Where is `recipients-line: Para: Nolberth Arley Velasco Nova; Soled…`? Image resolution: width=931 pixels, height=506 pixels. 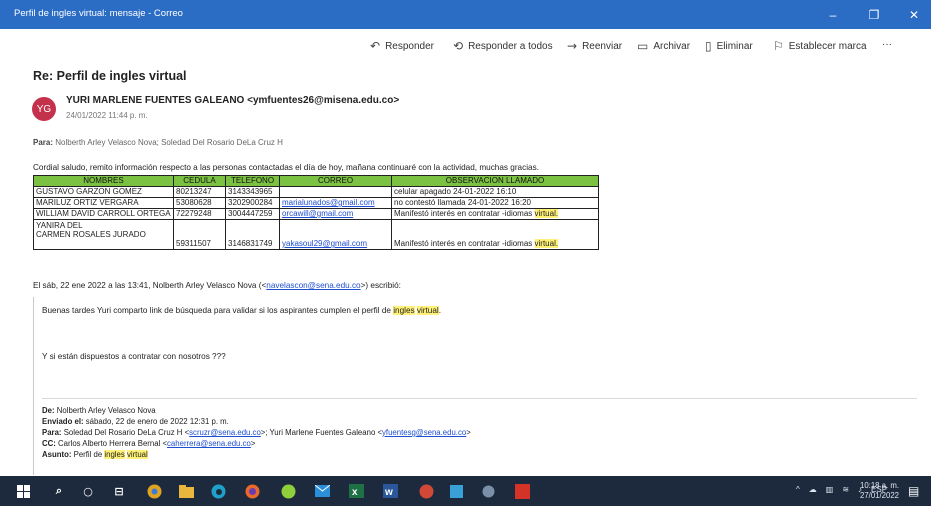 recipients-line: Para: Nolberth Arley Velasco Nova; Soled… is located at coordinates (158, 142).